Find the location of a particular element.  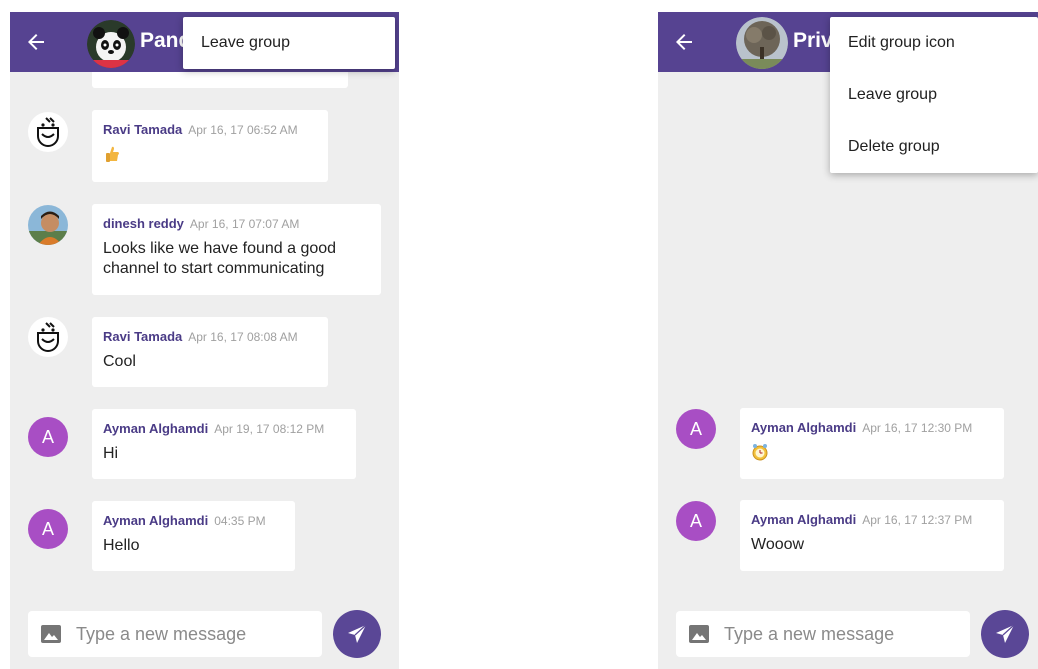

message-text: Hello is located at coordinates (121, 545).